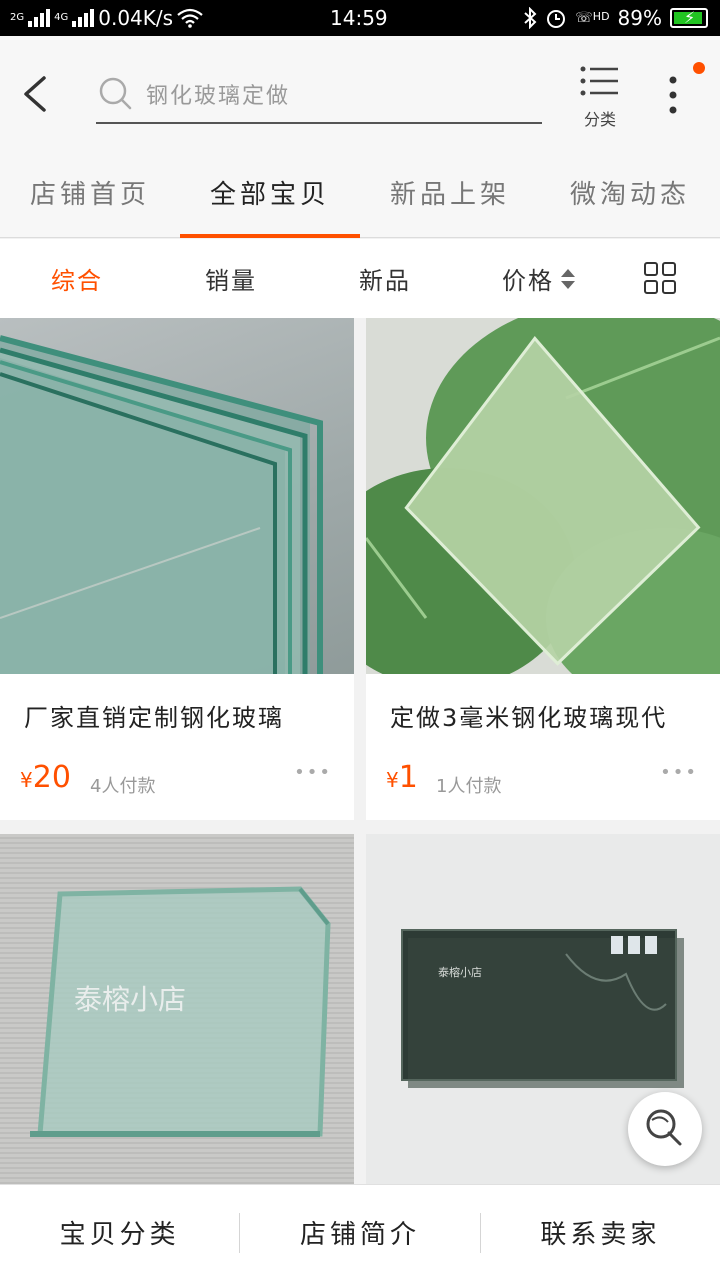  I want to click on network-type-1: 2G, so click(17, 17).